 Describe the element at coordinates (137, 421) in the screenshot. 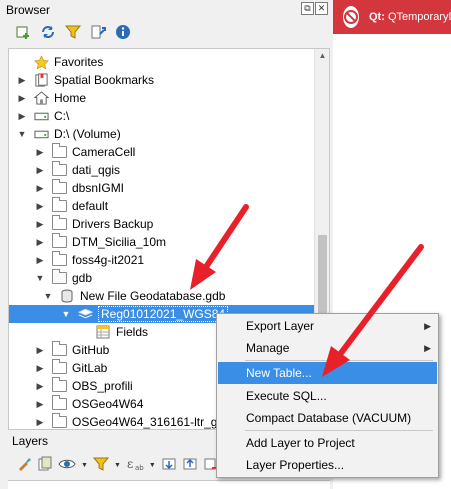

I see `tree-item-osgeo4w64-ltr: ▶ OSGeo4W64_316161-ltr_grass` at that location.